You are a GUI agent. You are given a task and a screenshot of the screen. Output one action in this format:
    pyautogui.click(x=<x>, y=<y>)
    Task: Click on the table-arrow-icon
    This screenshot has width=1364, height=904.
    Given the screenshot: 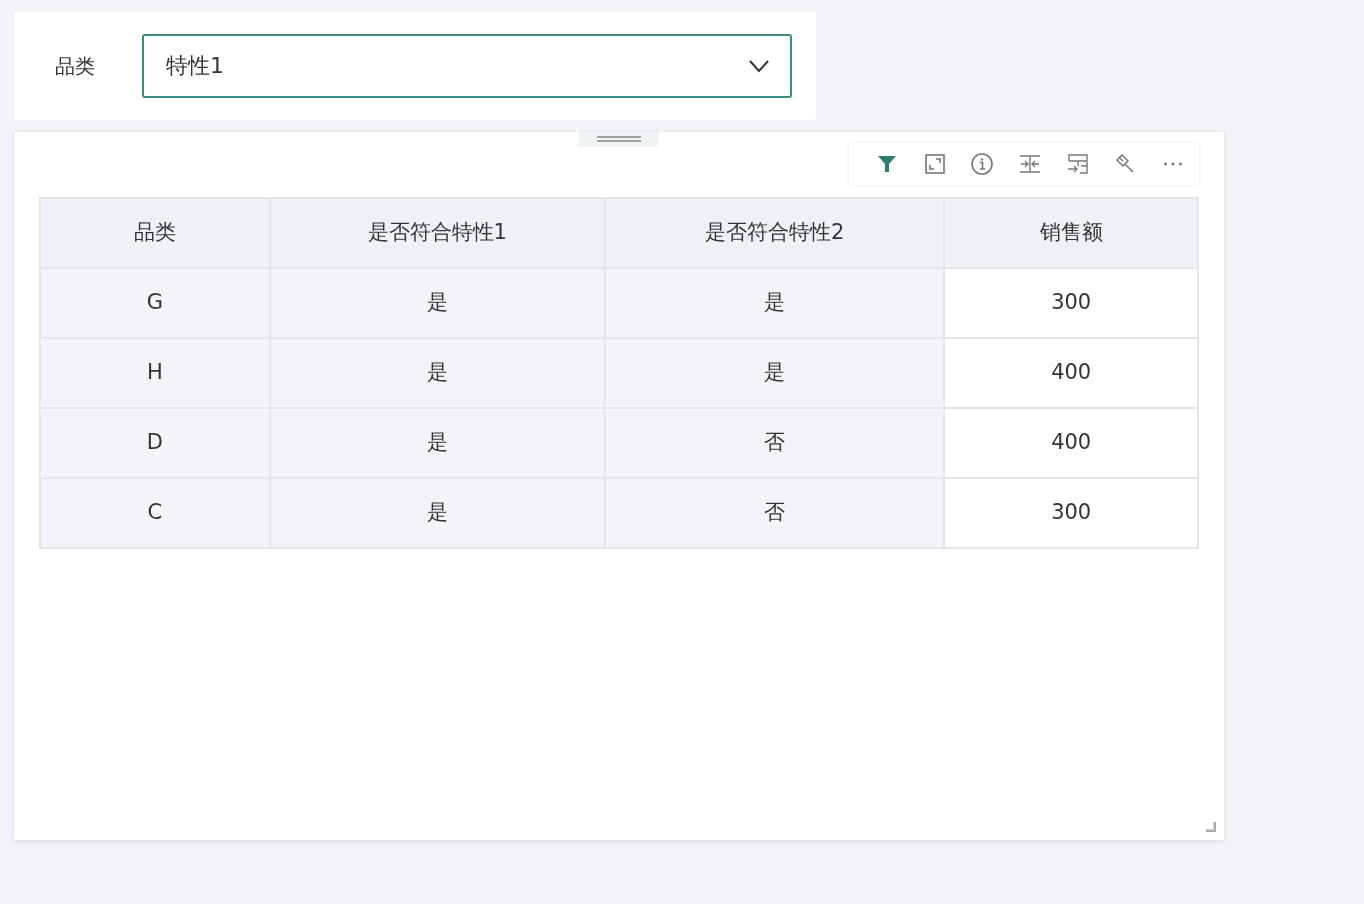 What is the action you would take?
    pyautogui.click(x=1077, y=164)
    